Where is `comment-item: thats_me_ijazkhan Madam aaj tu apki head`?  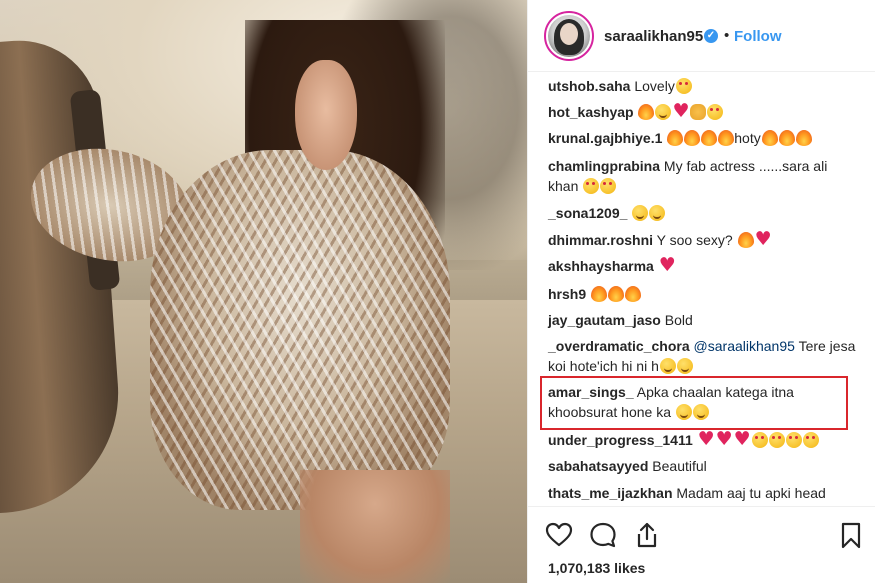 comment-item: thats_me_ijazkhan Madam aaj tu apki head is located at coordinates (703, 493).